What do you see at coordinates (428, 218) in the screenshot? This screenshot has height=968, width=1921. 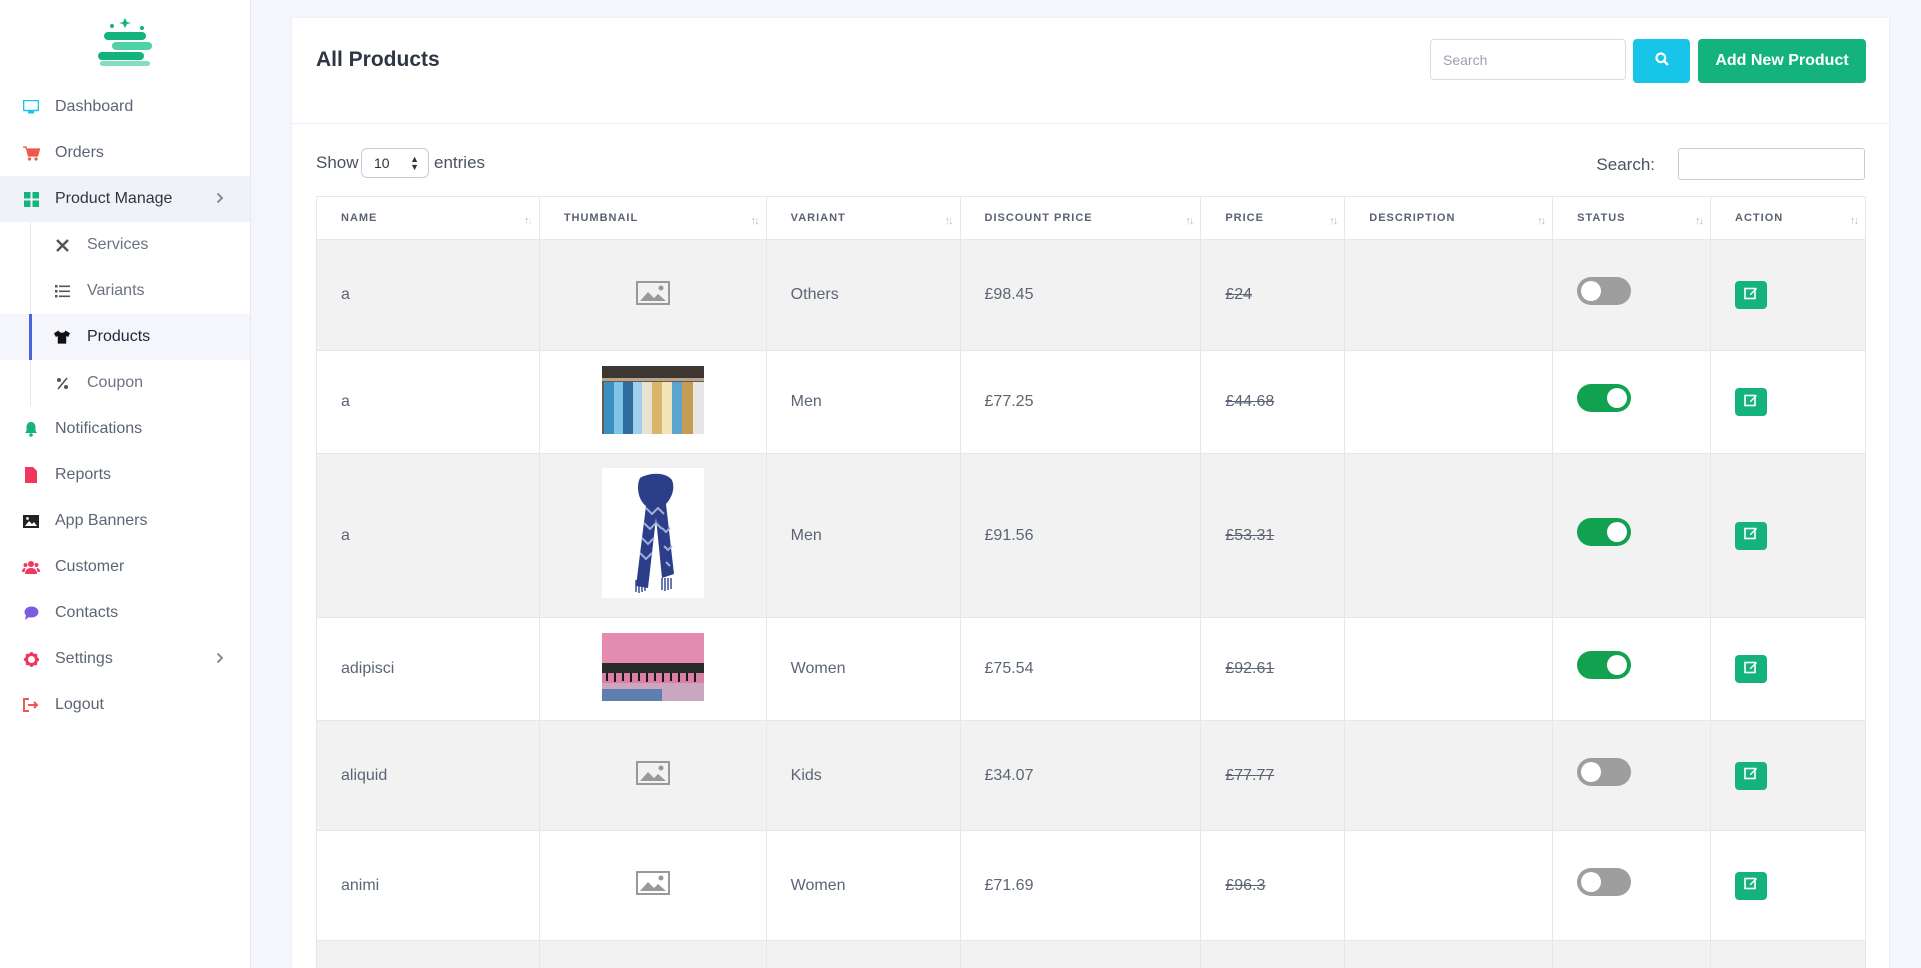 I see `column-header-name: Name ↑↓` at bounding box center [428, 218].